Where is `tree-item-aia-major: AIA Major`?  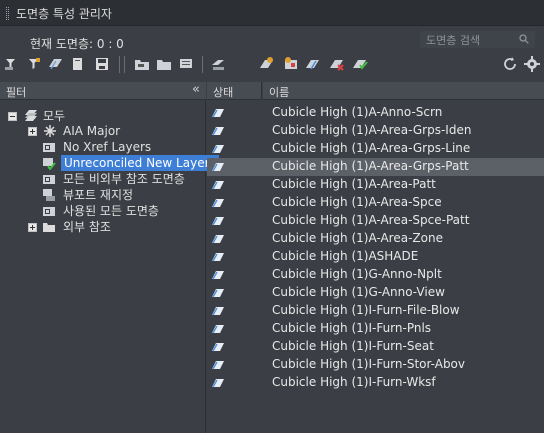
tree-item-aia-major: AIA Major is located at coordinates (111, 131).